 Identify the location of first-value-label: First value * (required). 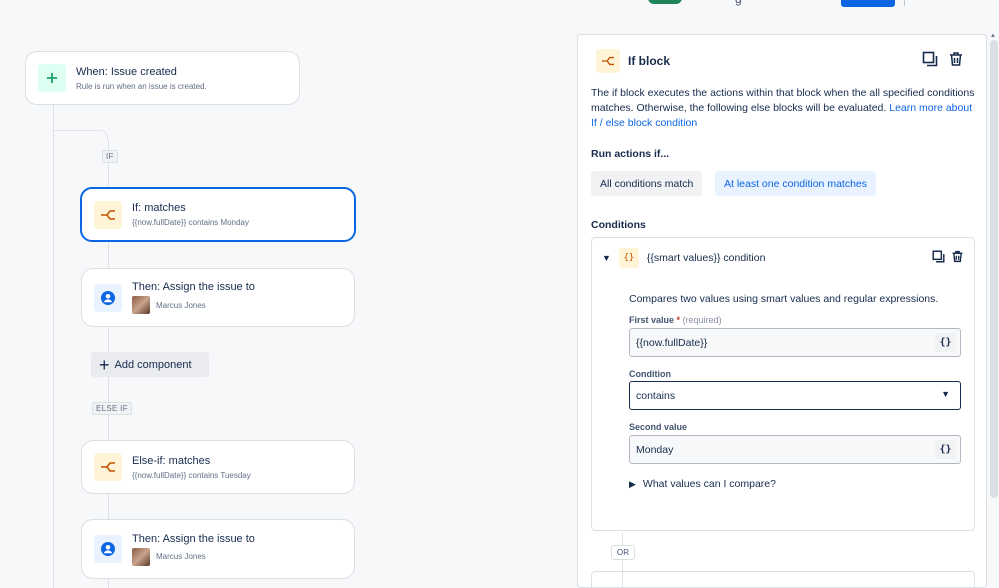
(675, 320).